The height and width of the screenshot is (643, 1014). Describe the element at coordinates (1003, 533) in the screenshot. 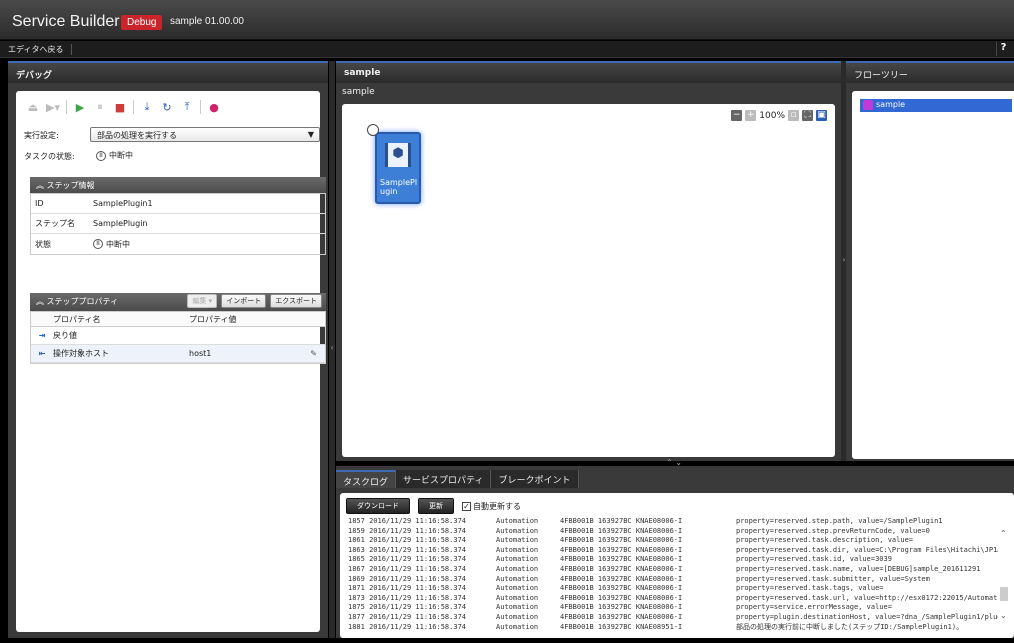

I see `scroll-up-icon: ⌃` at that location.